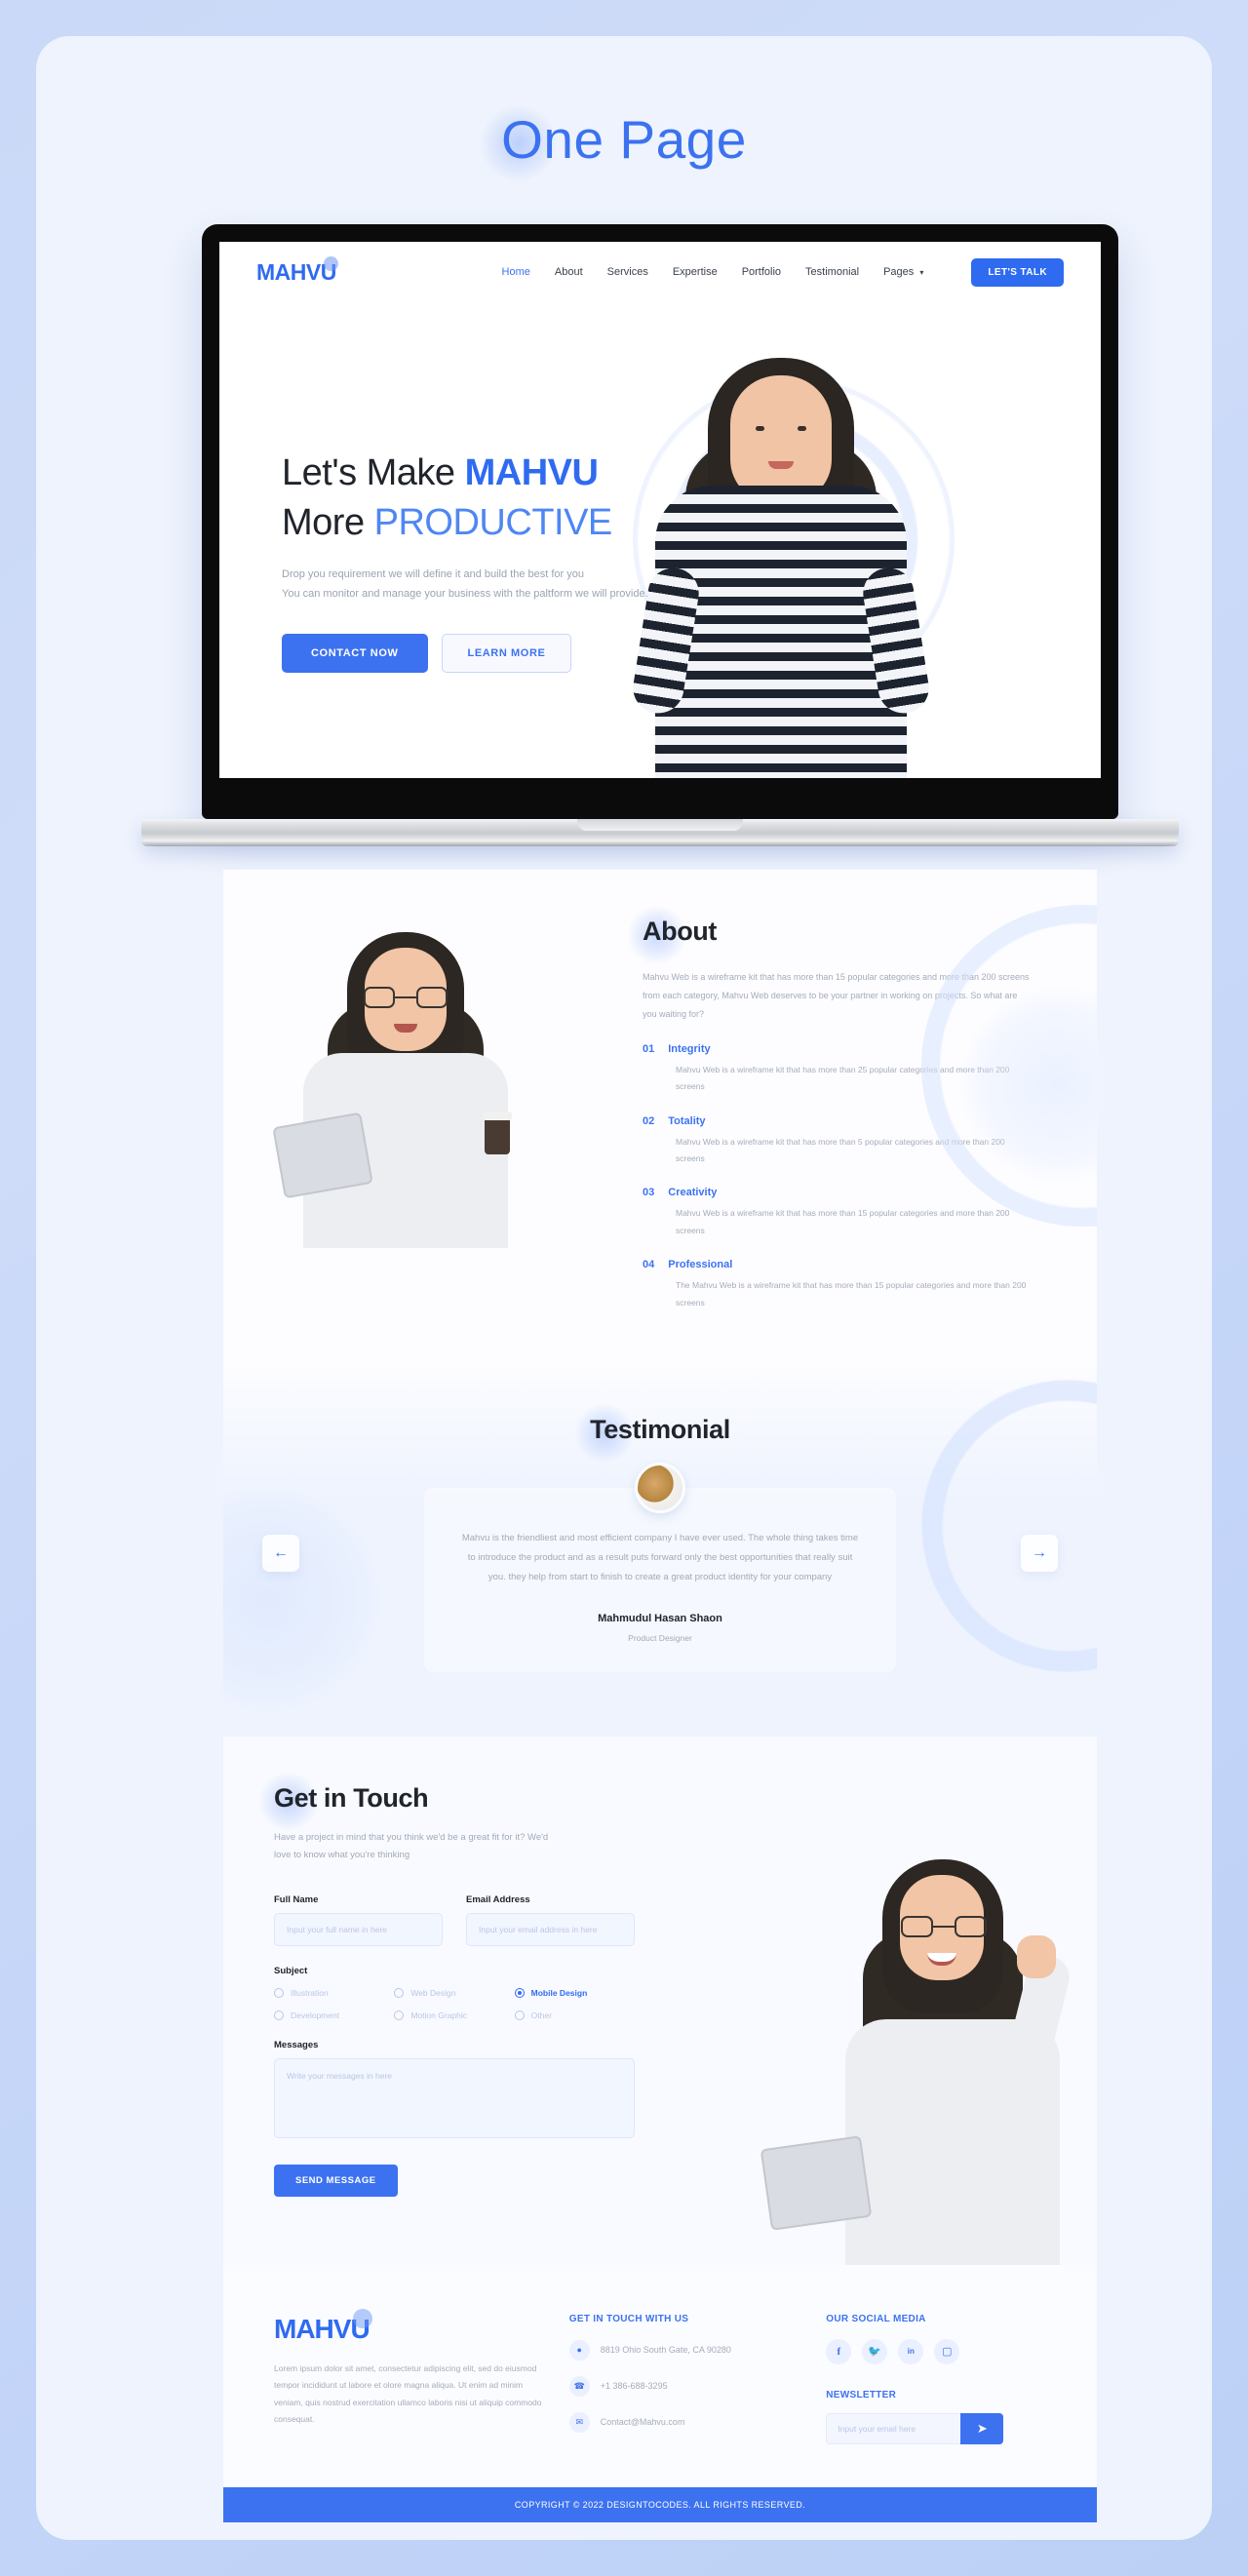 The image size is (1248, 2576). Describe the element at coordinates (684, 2386) in the screenshot. I see `footer-phone-item: ☎ +1 386-688-3295` at that location.